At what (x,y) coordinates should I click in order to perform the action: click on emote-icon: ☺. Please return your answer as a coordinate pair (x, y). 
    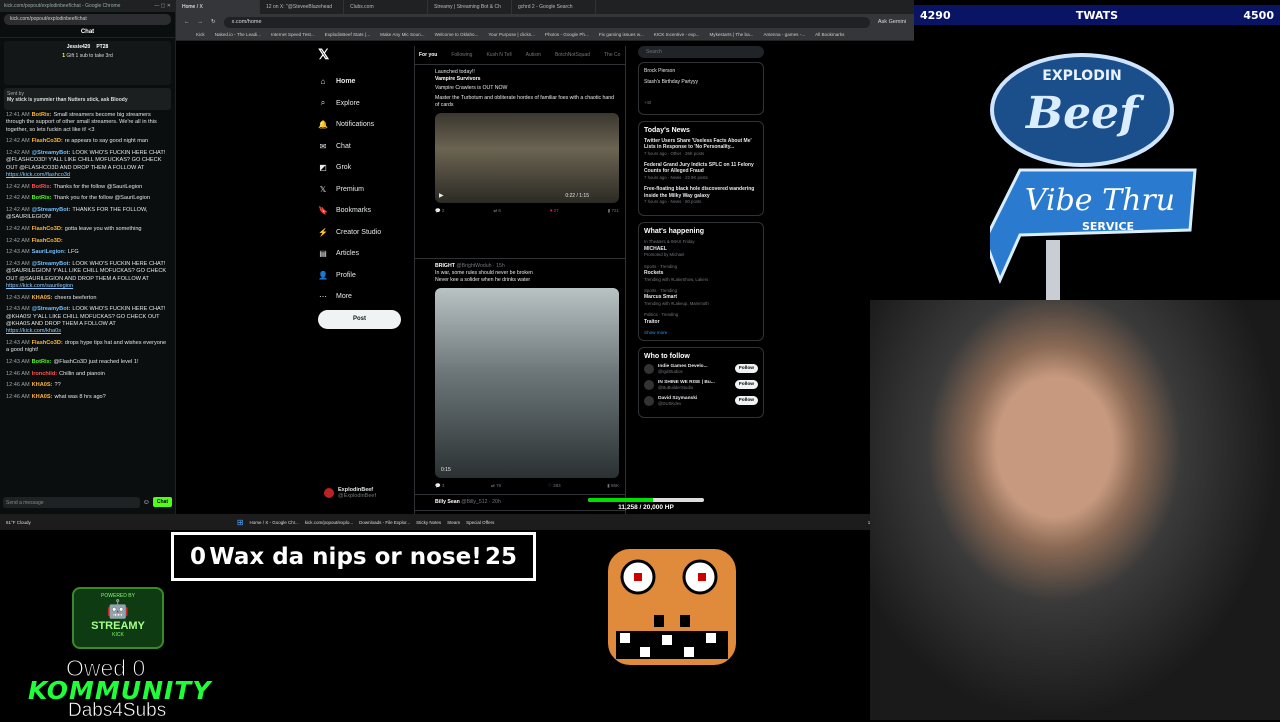
    Looking at the image, I should click on (146, 502).